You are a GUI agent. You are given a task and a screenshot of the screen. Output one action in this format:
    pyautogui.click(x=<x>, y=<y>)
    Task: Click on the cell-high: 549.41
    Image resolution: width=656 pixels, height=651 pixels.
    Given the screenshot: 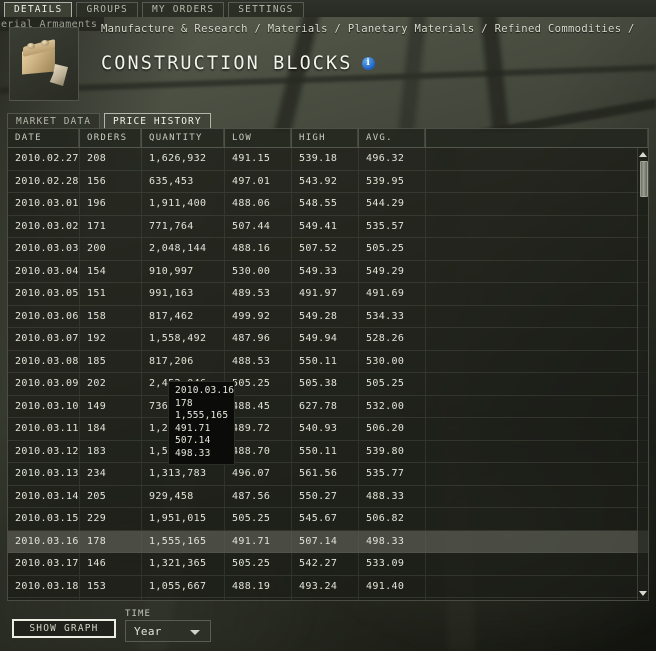 What is the action you would take?
    pyautogui.click(x=325, y=226)
    